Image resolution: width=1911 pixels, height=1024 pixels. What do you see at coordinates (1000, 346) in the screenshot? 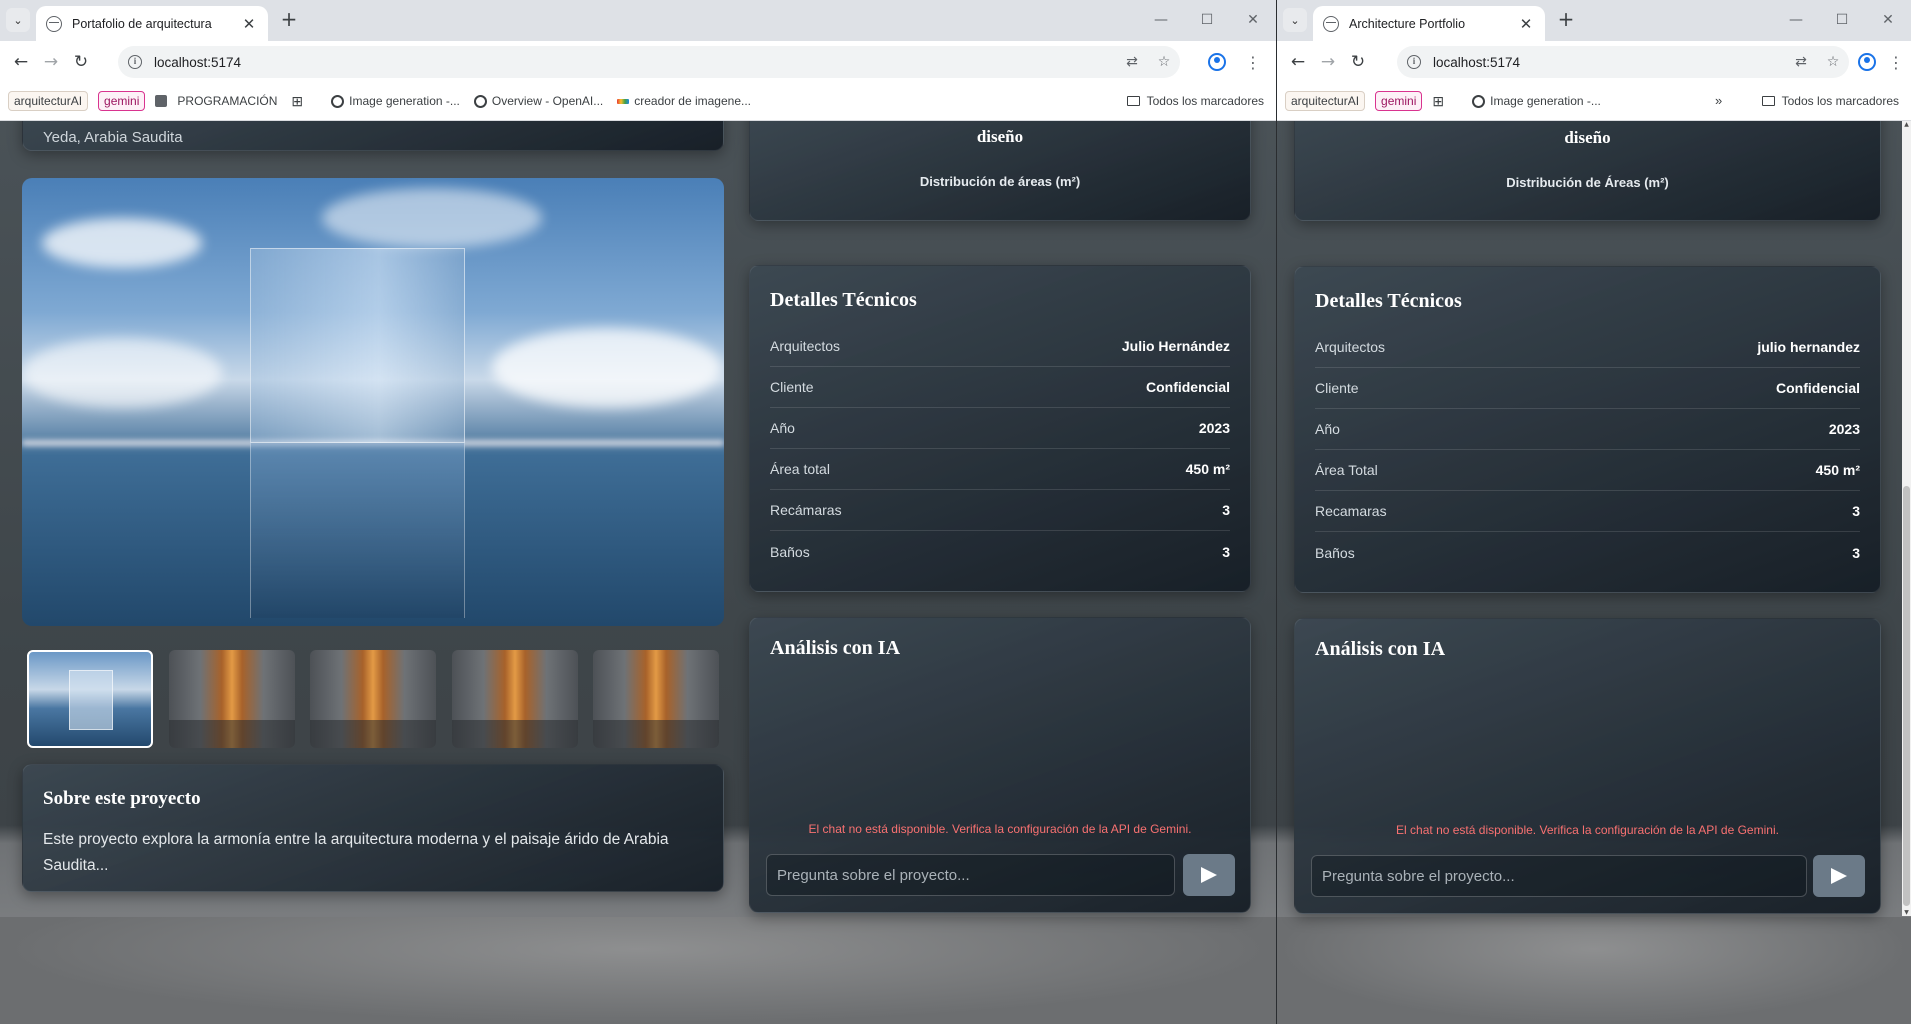
I see `spec-row-architects: Arquitectos Julio Hernández` at bounding box center [1000, 346].